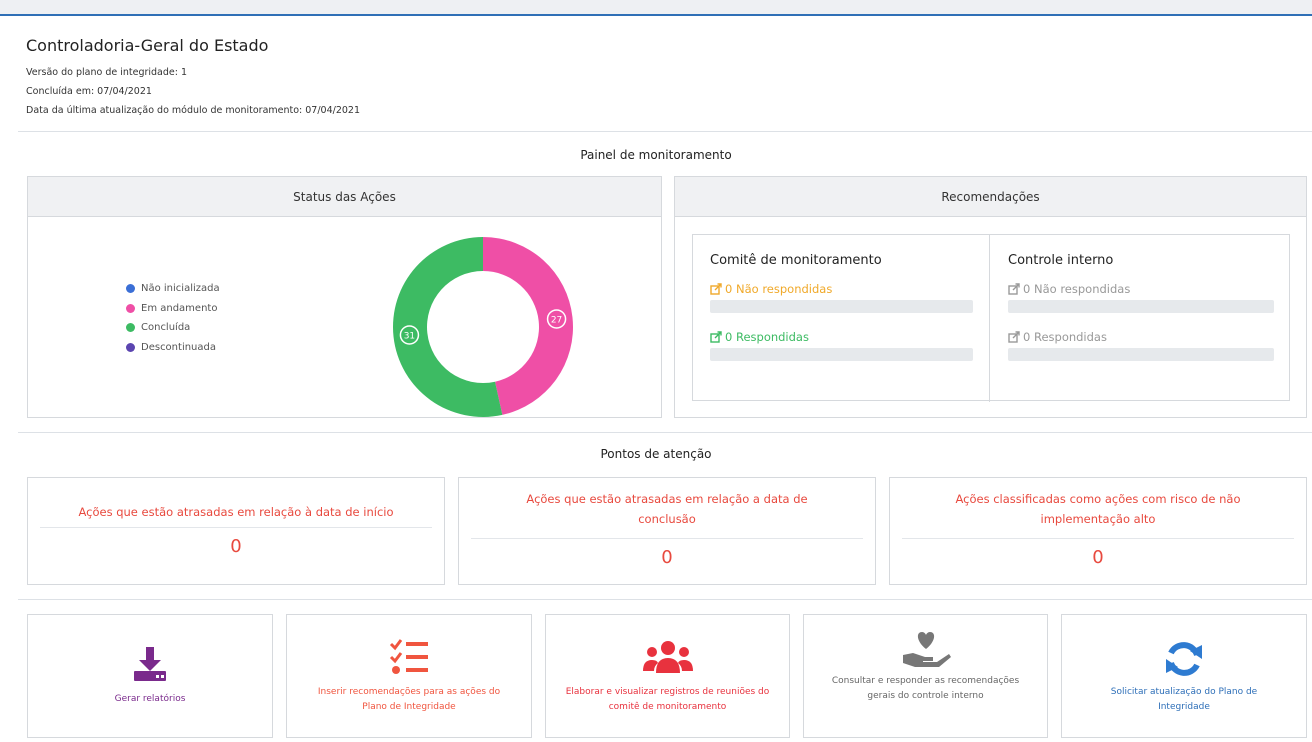 The image size is (1312, 742). What do you see at coordinates (180, 289) in the screenshot?
I see `legend-label: Não inicializada` at bounding box center [180, 289].